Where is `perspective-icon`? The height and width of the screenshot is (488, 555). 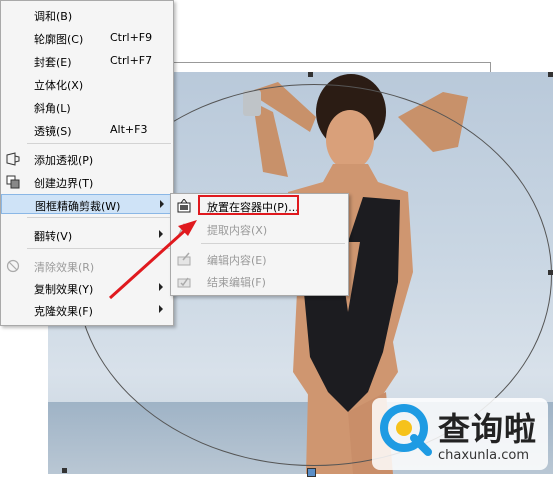 perspective-icon is located at coordinates (13, 159).